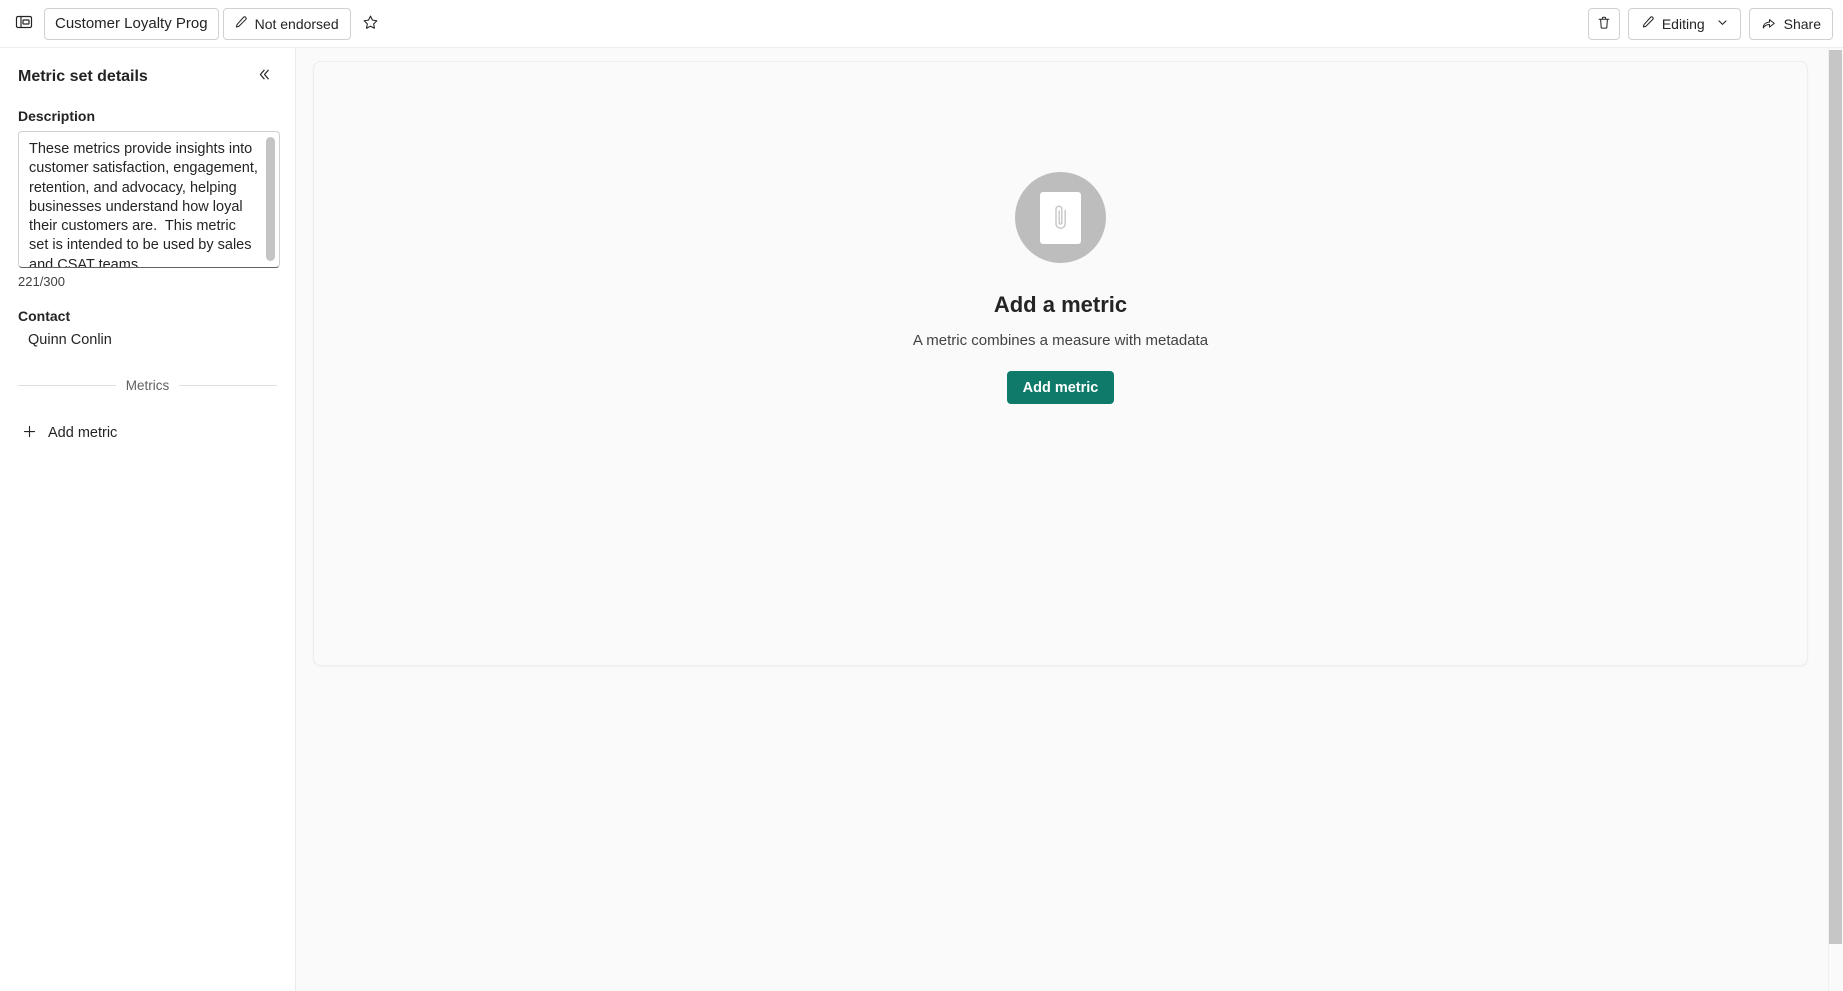  Describe the element at coordinates (1722, 24) in the screenshot. I see `chevron-down-icon` at that location.